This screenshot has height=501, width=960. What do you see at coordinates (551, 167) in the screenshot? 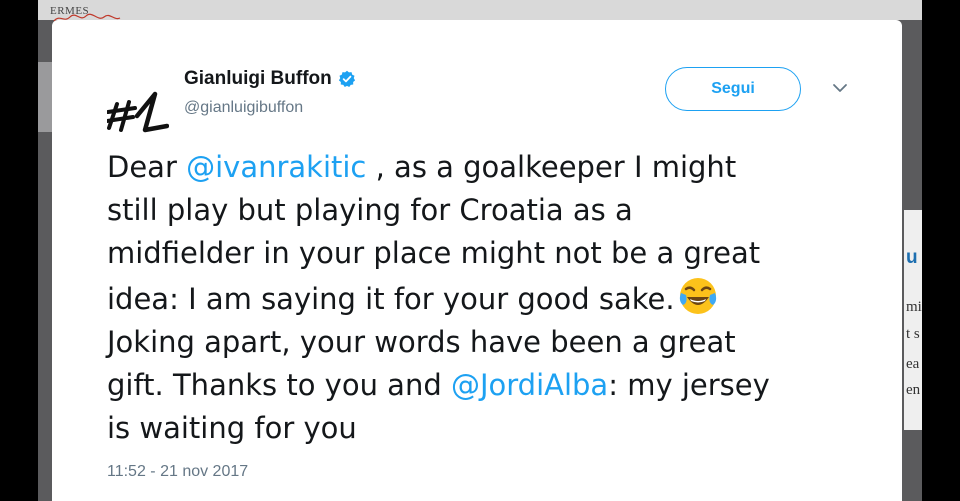
I see `tweet-text-segment: , as a goalkeeper I might` at bounding box center [551, 167].